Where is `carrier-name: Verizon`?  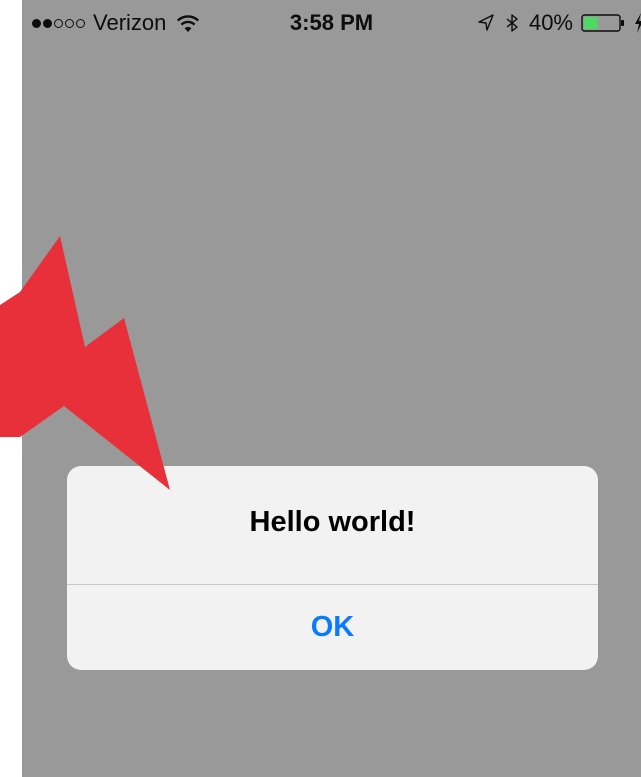 carrier-name: Verizon is located at coordinates (130, 22).